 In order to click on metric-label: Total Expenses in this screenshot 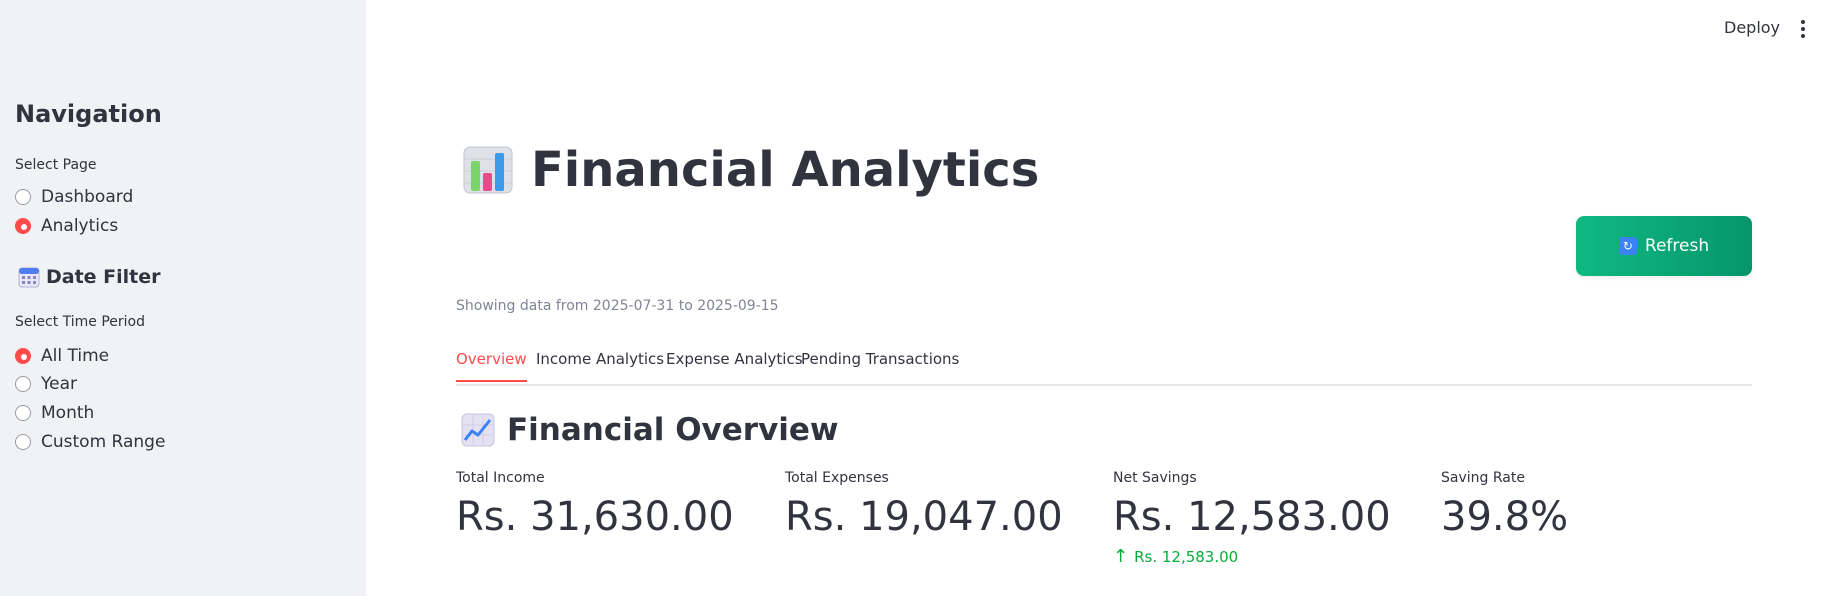, I will do `click(837, 478)`.